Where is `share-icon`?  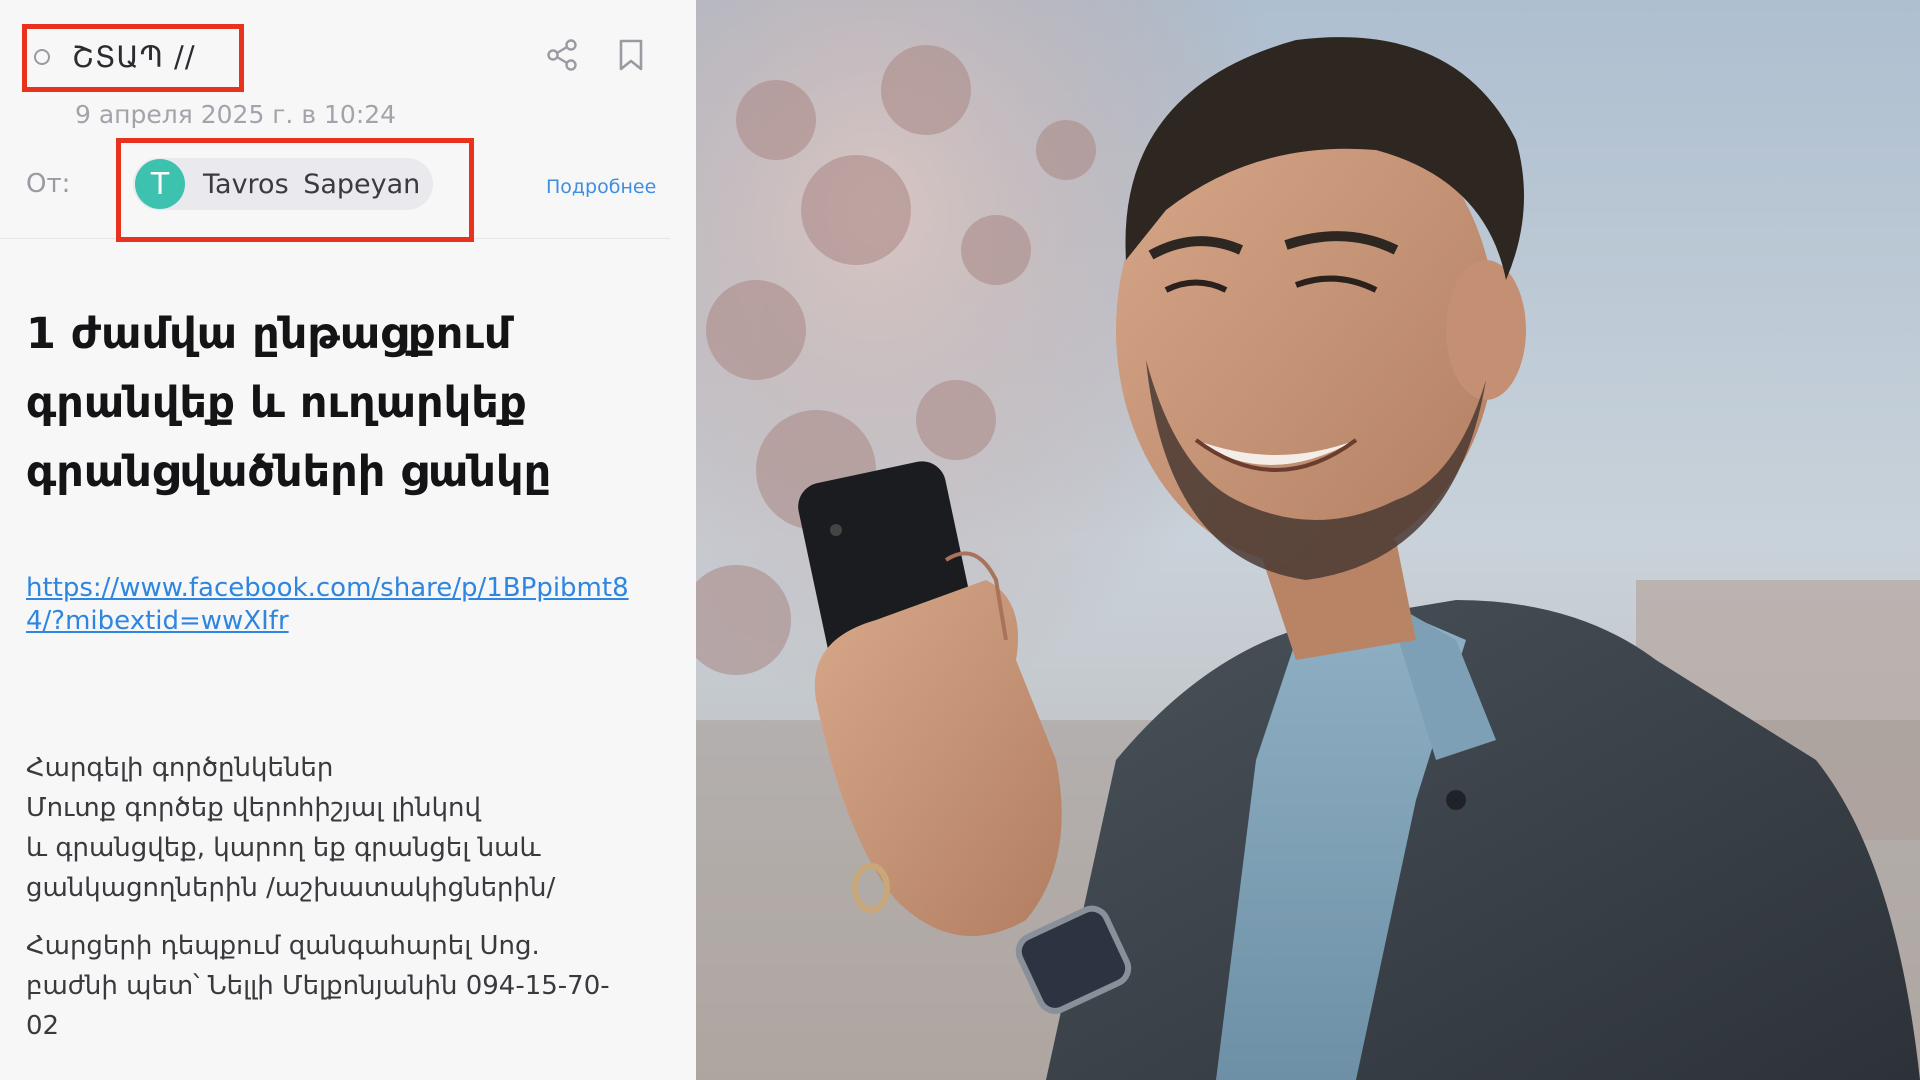 share-icon is located at coordinates (562, 55).